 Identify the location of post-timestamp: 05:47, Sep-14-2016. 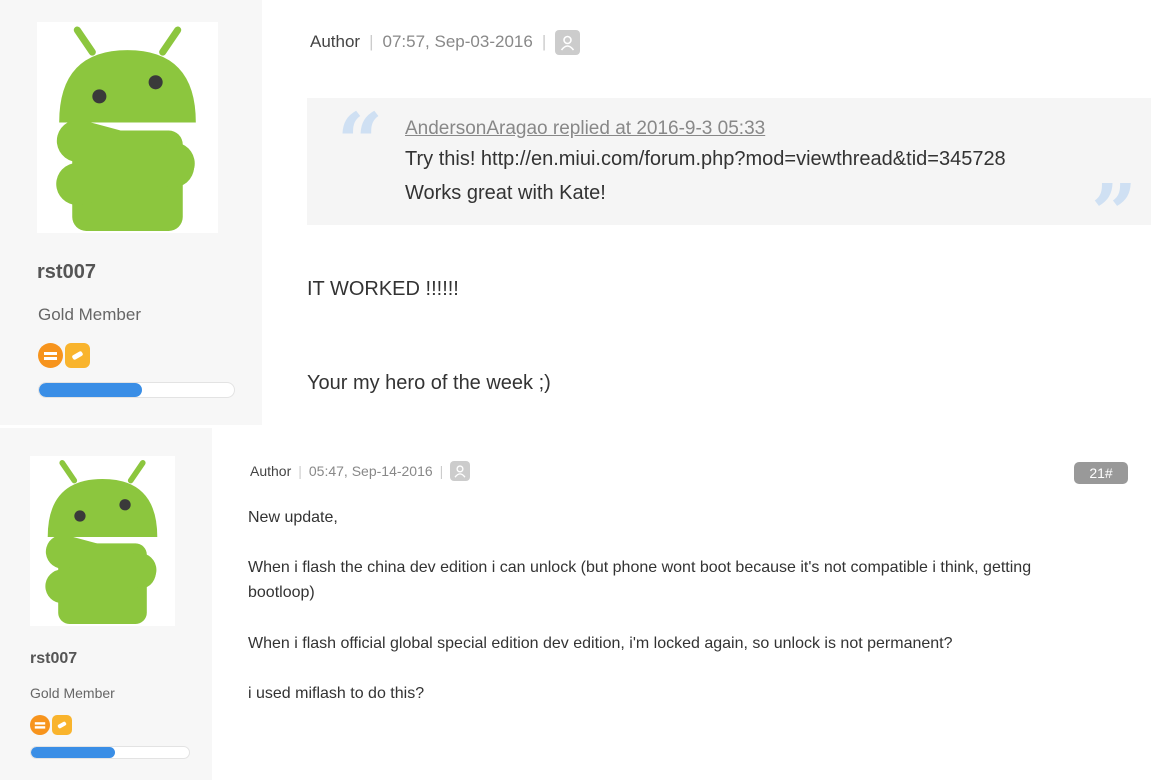
(370, 471).